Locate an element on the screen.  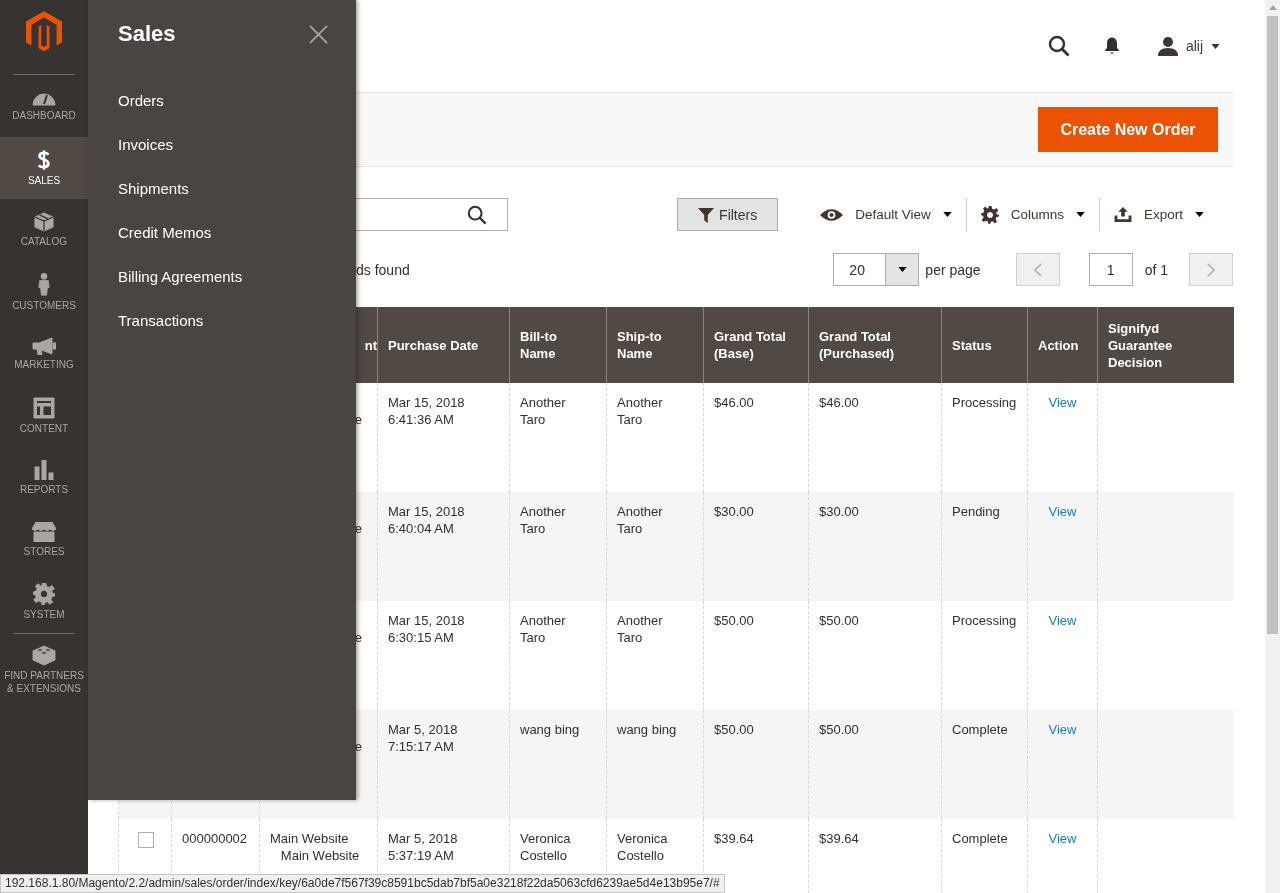
per-page-label: per page is located at coordinates (953, 269).